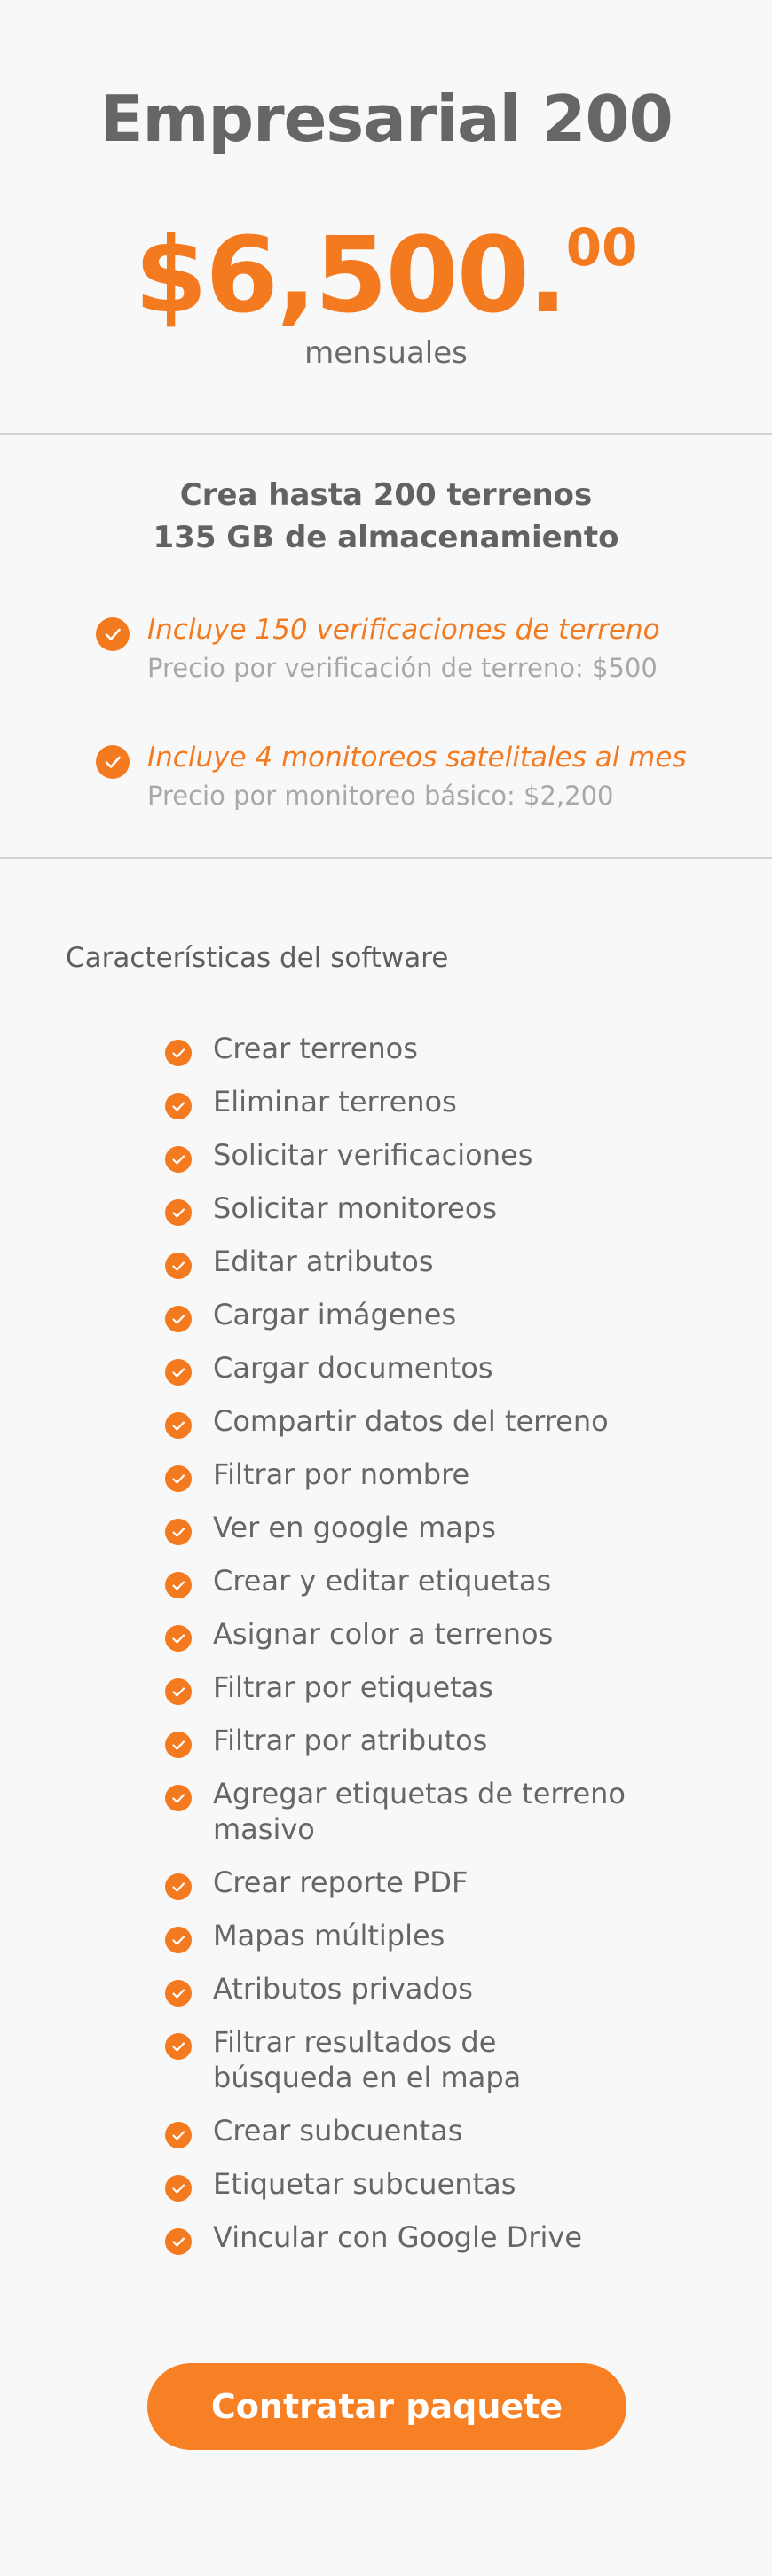  I want to click on feature-item: Ver en google maps, so click(440, 1527).